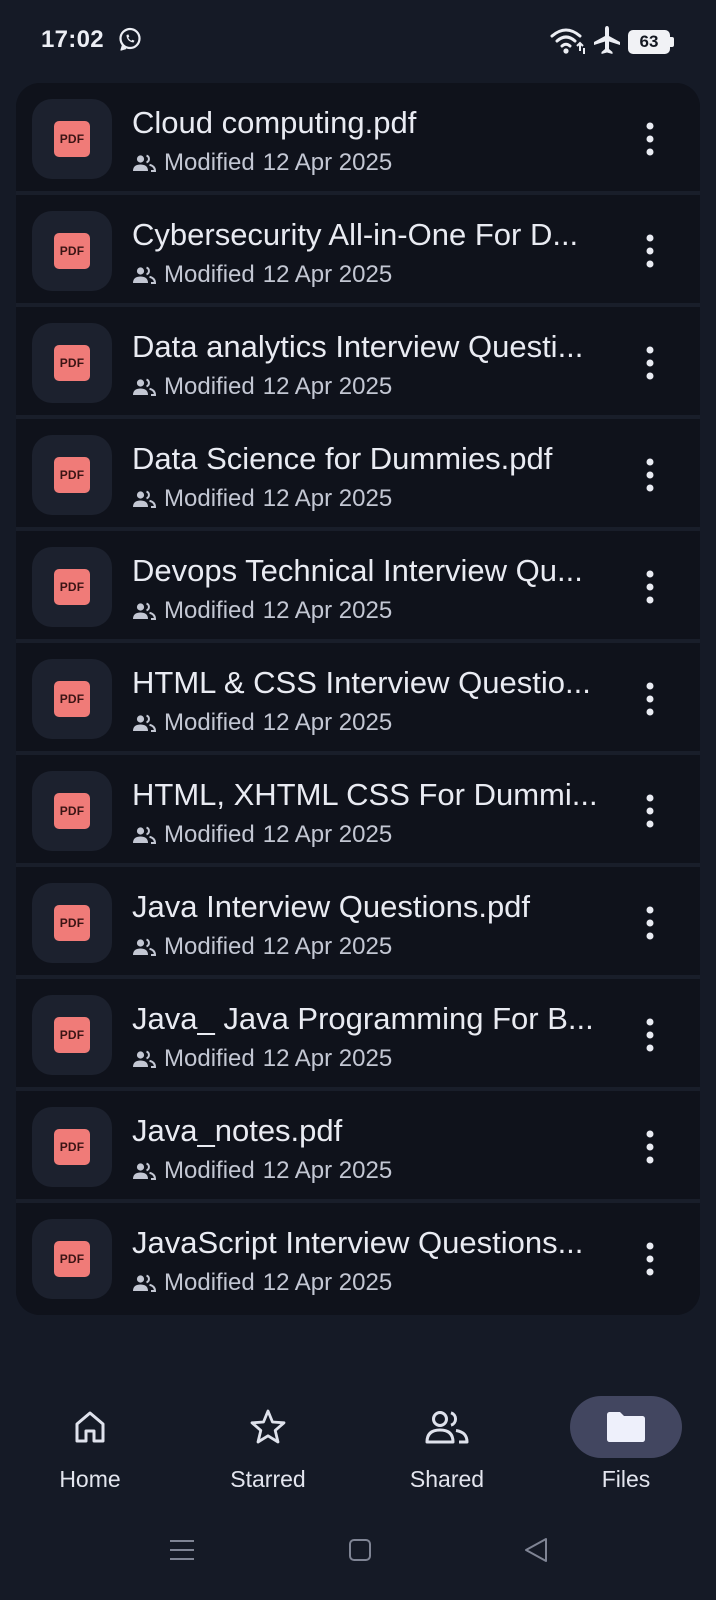 This screenshot has height=1600, width=716. Describe the element at coordinates (649, 41) in the screenshot. I see `battery-level: 63` at that location.